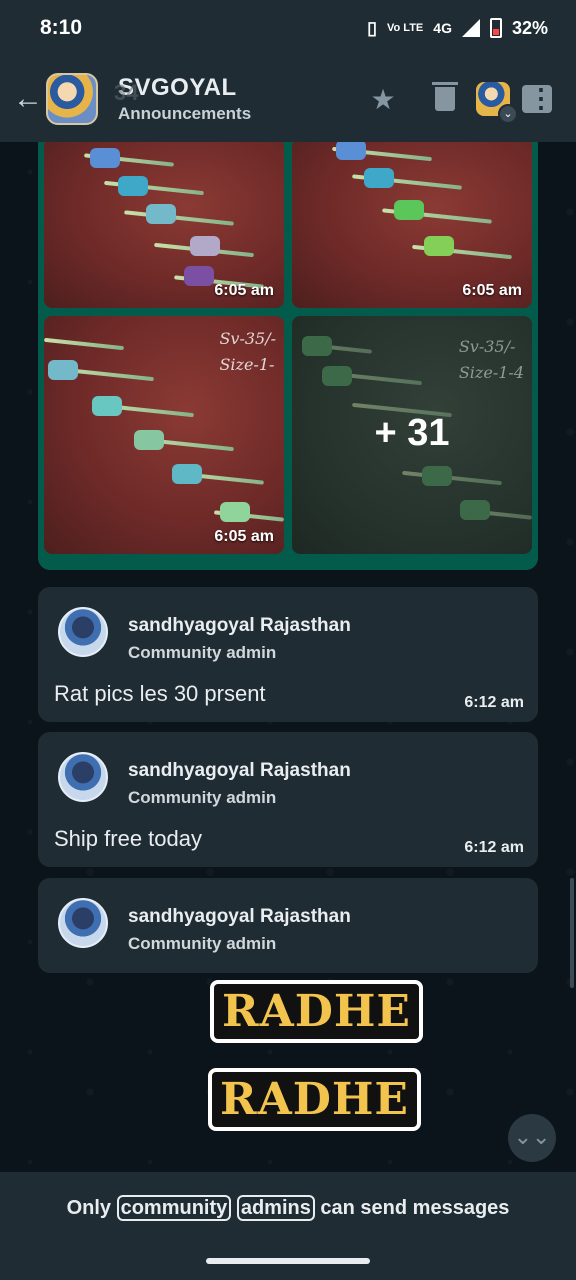 The width and height of the screenshot is (576, 1280). I want to click on home-gesture-handle, so click(288, 1261).